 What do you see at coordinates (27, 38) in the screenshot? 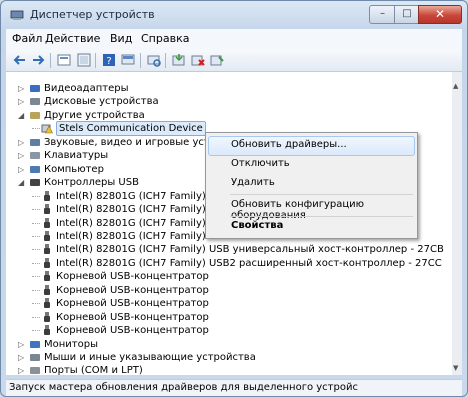
I see `menu-file: Файл` at bounding box center [27, 38].